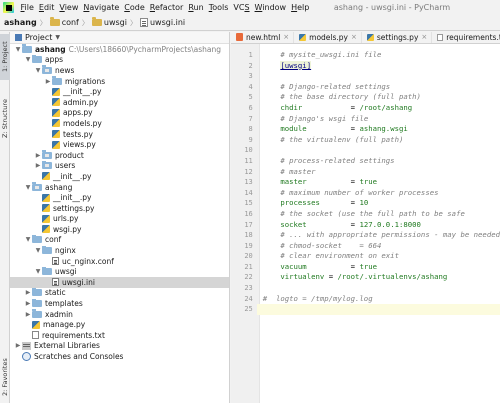  I want to click on tree-folder: ▶ migrations, so click(119, 81).